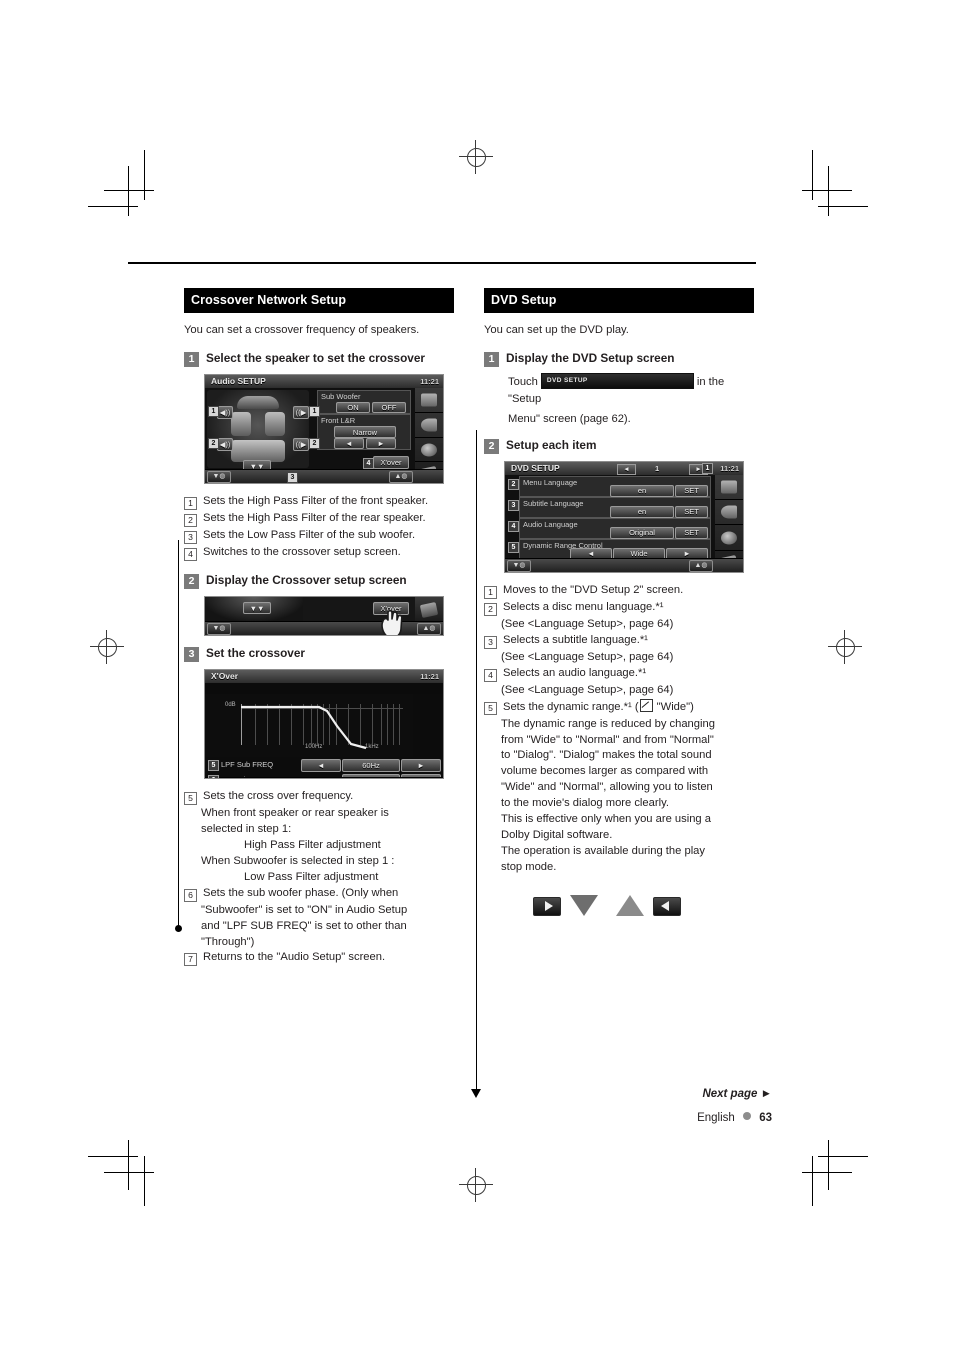 The image size is (954, 1350). Describe the element at coordinates (392, 623) in the screenshot. I see `finger-touch-cursor` at that location.